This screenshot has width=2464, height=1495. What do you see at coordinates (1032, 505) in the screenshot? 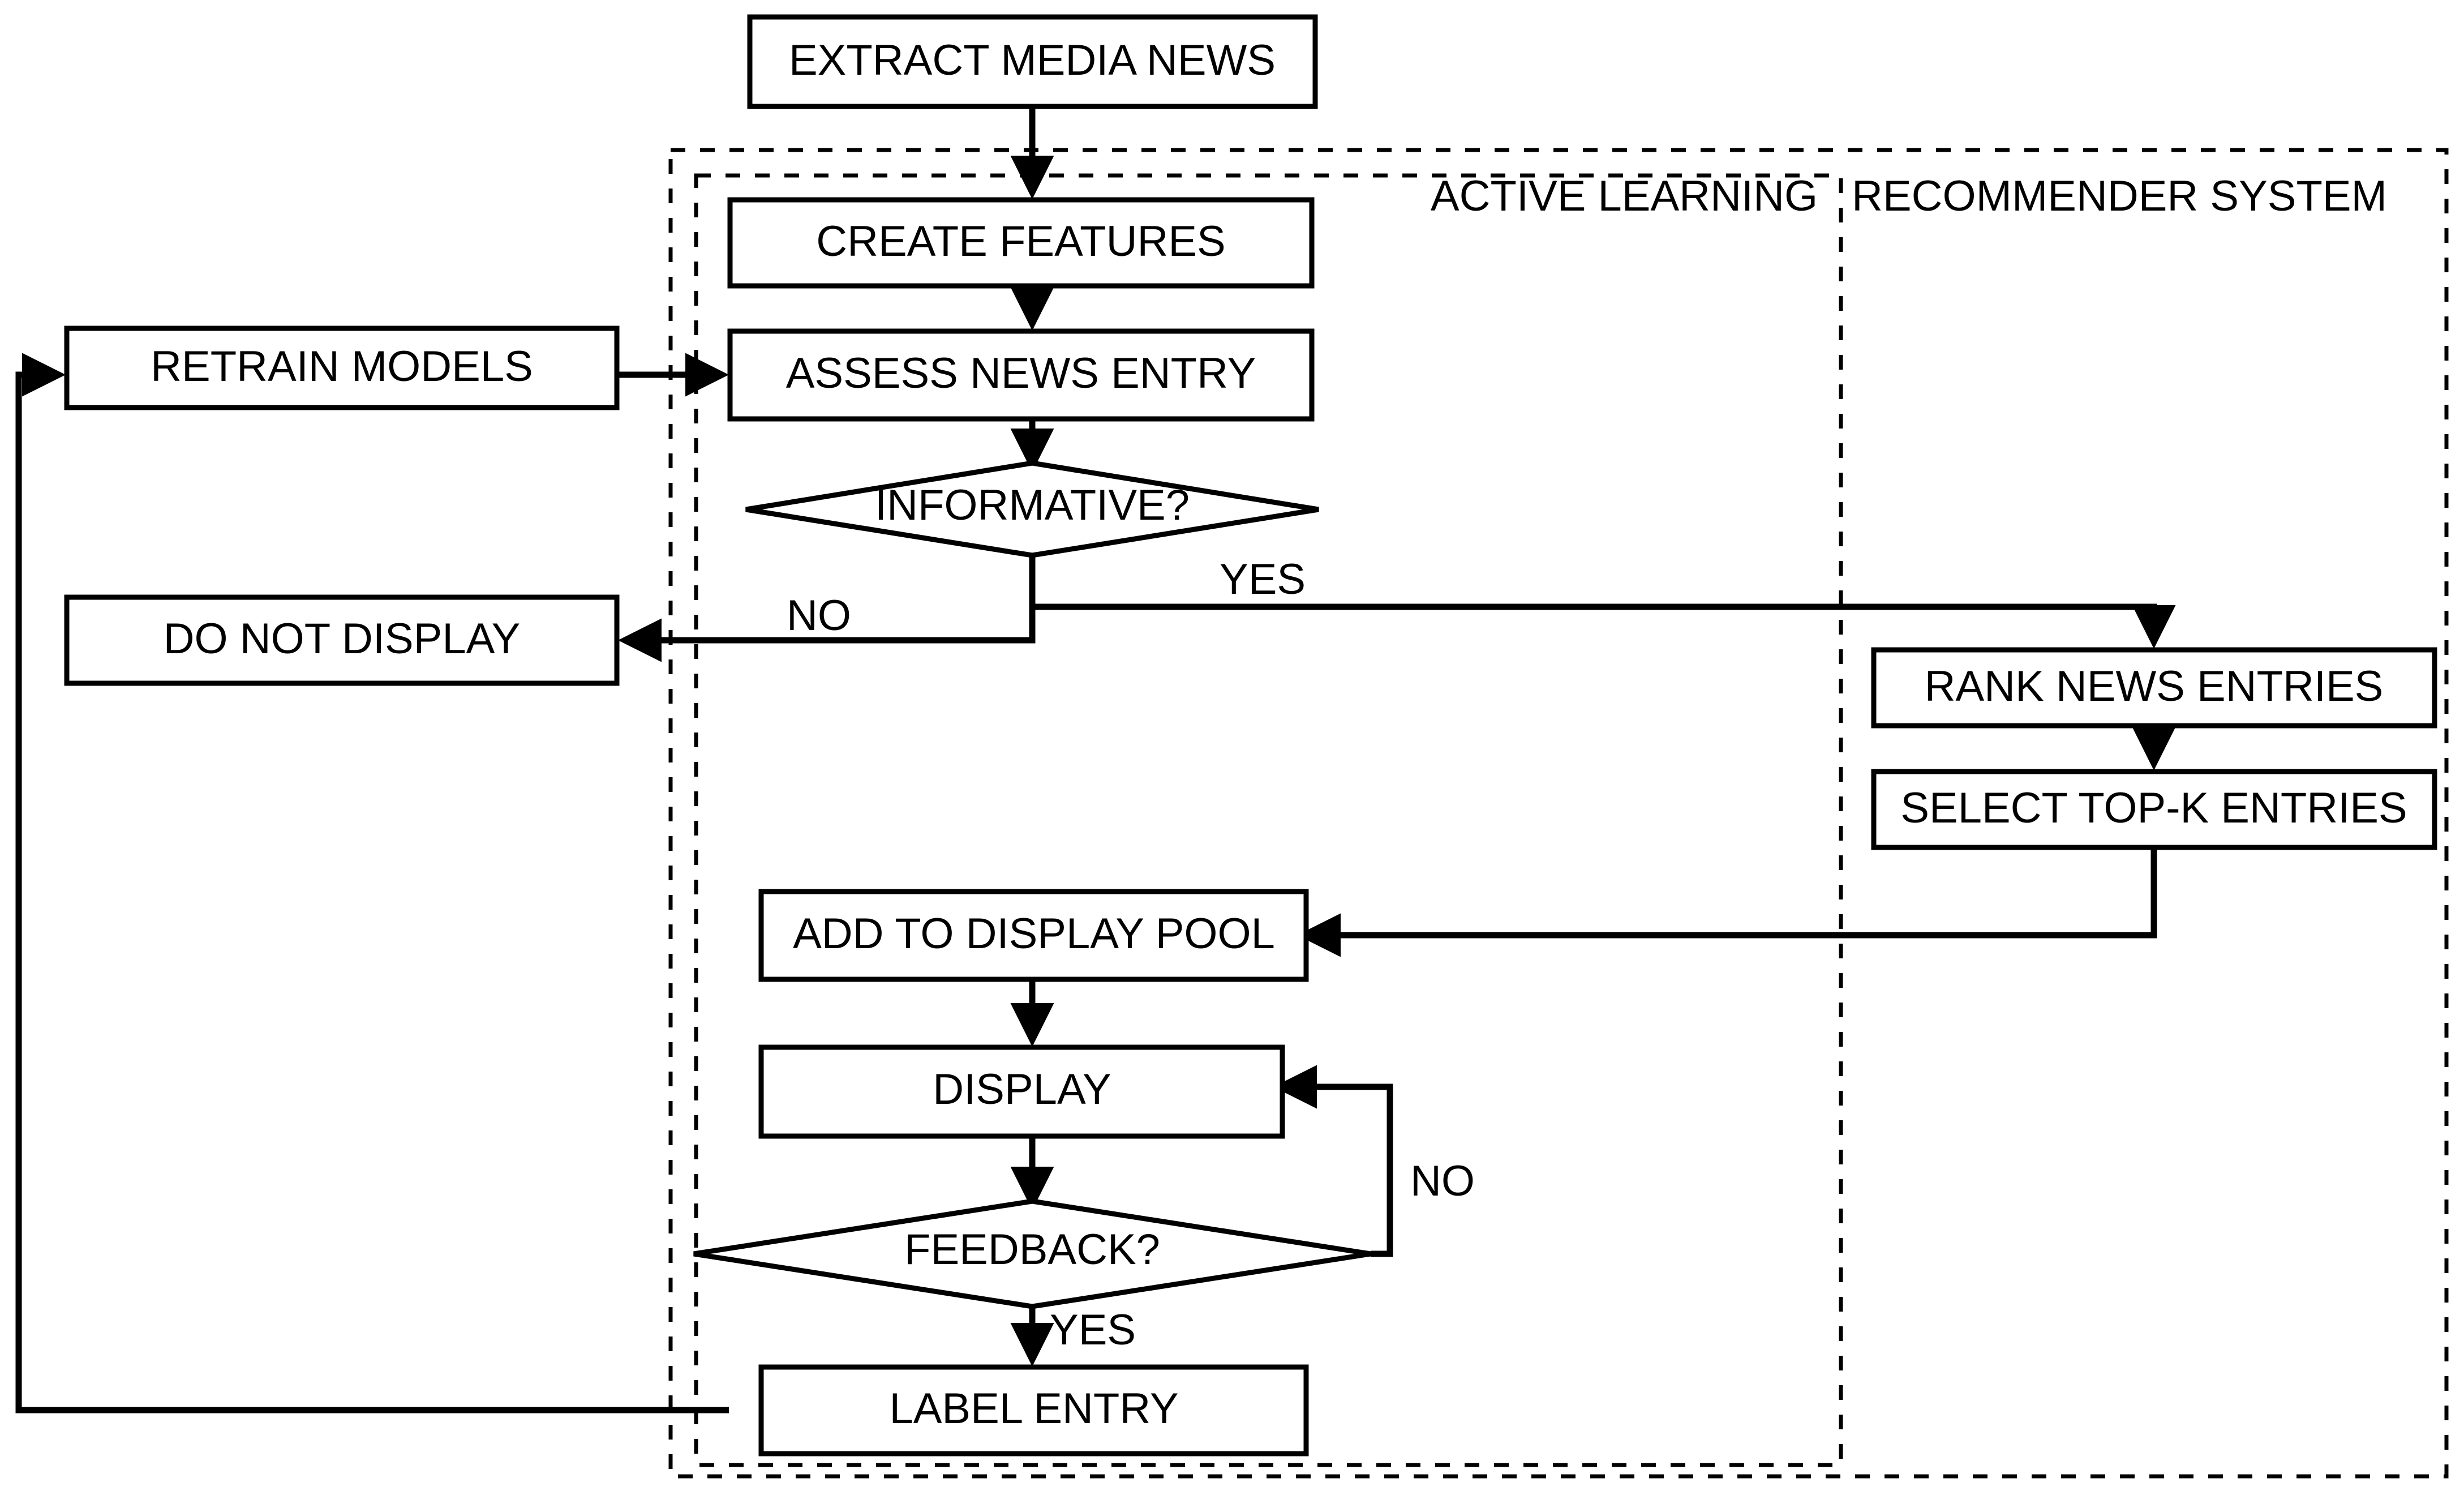
I see `node-label-informative-decision: INFORMATIVE?` at bounding box center [1032, 505].